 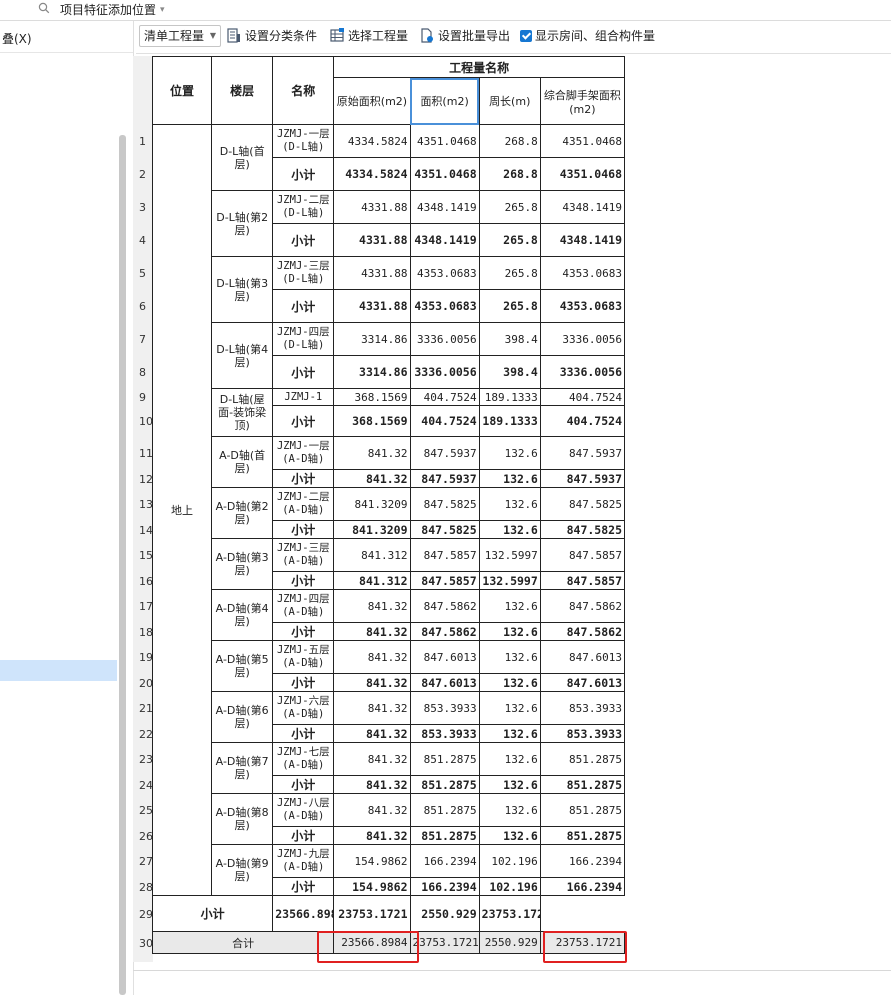 What do you see at coordinates (146, 453) in the screenshot?
I see `row-number: 11` at bounding box center [146, 453].